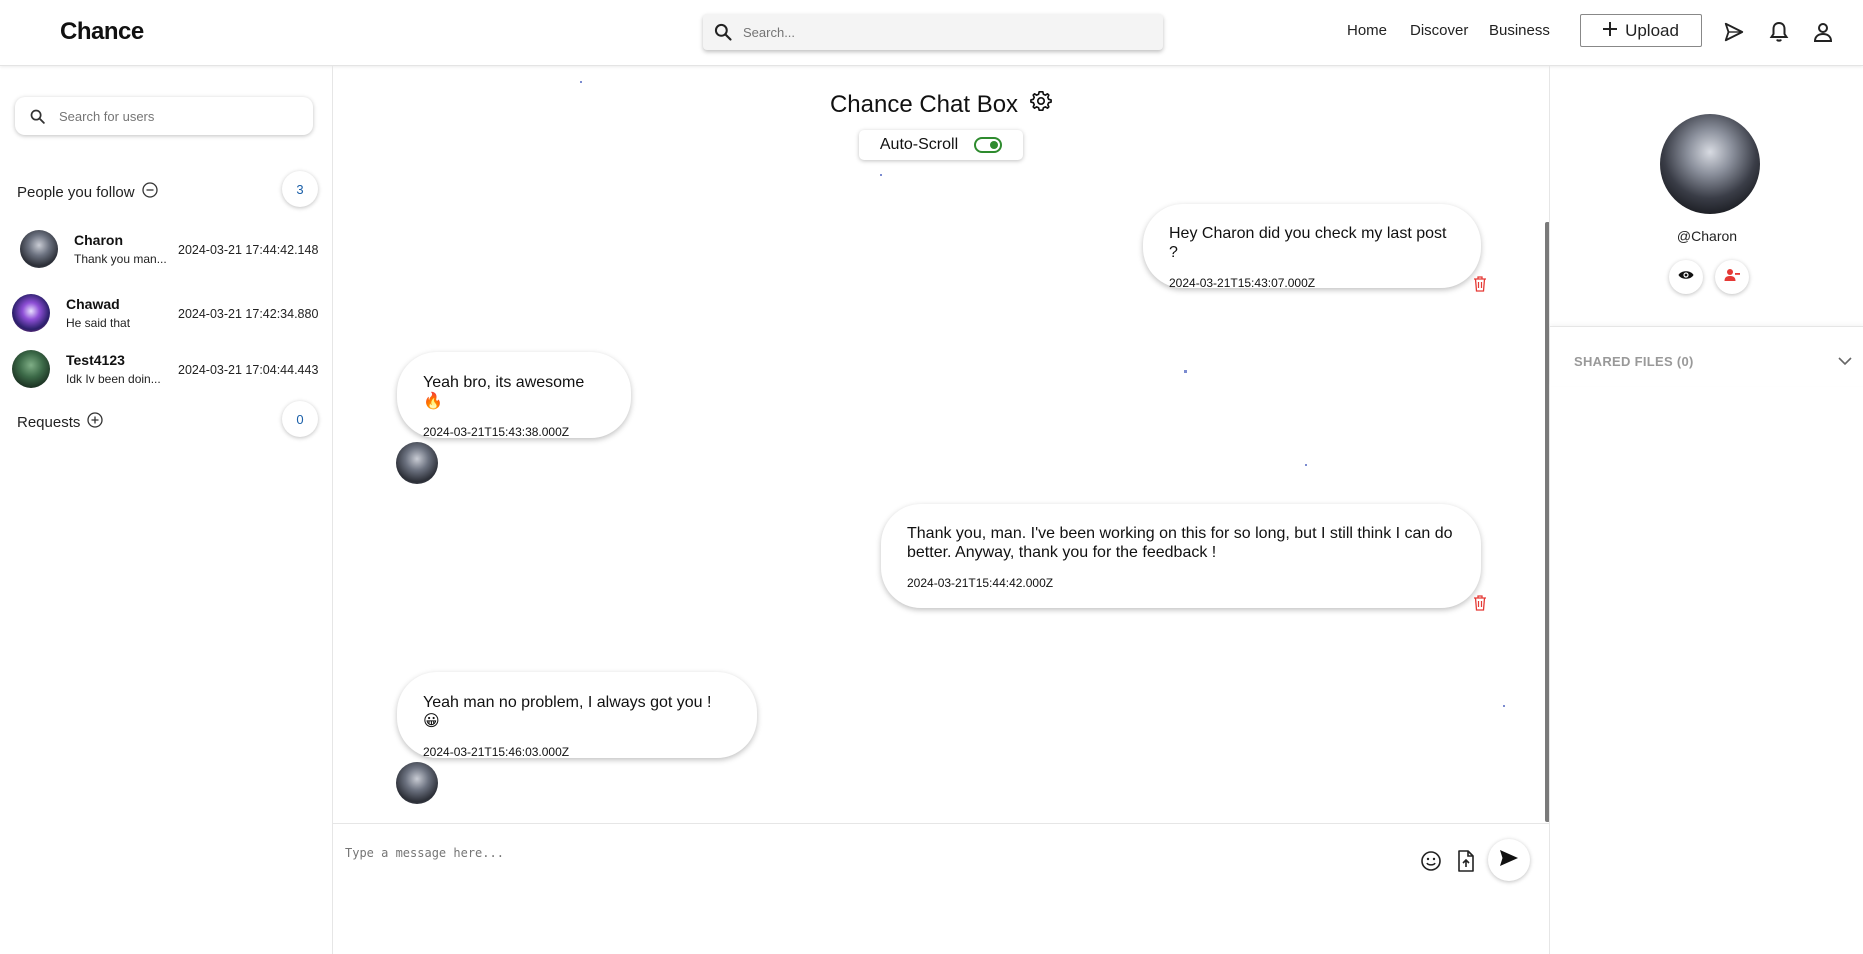  I want to click on collapse-circle-icon, so click(149, 192).